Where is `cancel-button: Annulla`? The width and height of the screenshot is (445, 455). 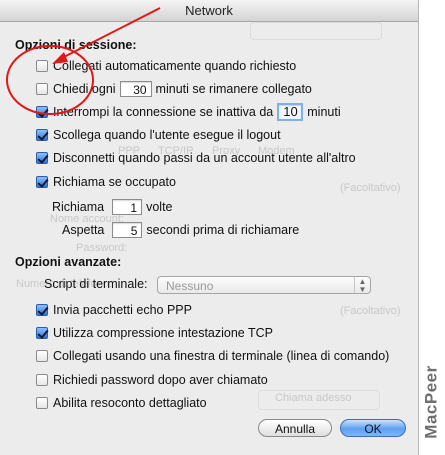
cancel-button: Annulla is located at coordinates (295, 428).